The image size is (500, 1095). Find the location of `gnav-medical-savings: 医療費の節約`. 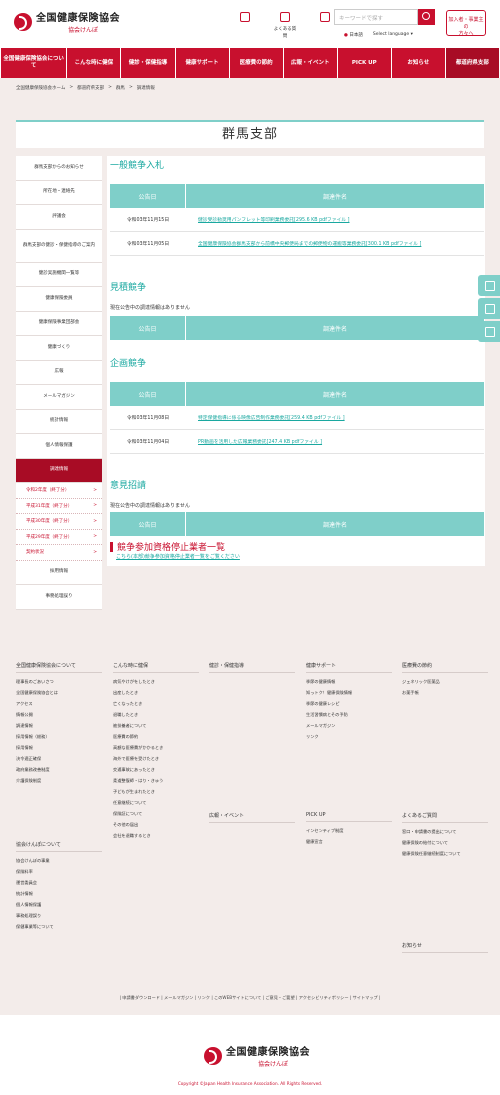

gnav-medical-savings: 医療費の節約 is located at coordinates (257, 63).